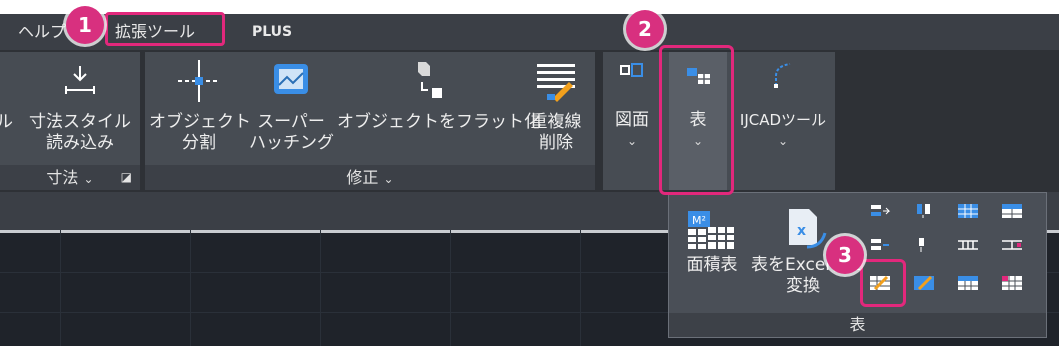 The width and height of the screenshot is (1059, 346). What do you see at coordinates (272, 32) in the screenshot?
I see `tab-plus: PLUS` at bounding box center [272, 32].